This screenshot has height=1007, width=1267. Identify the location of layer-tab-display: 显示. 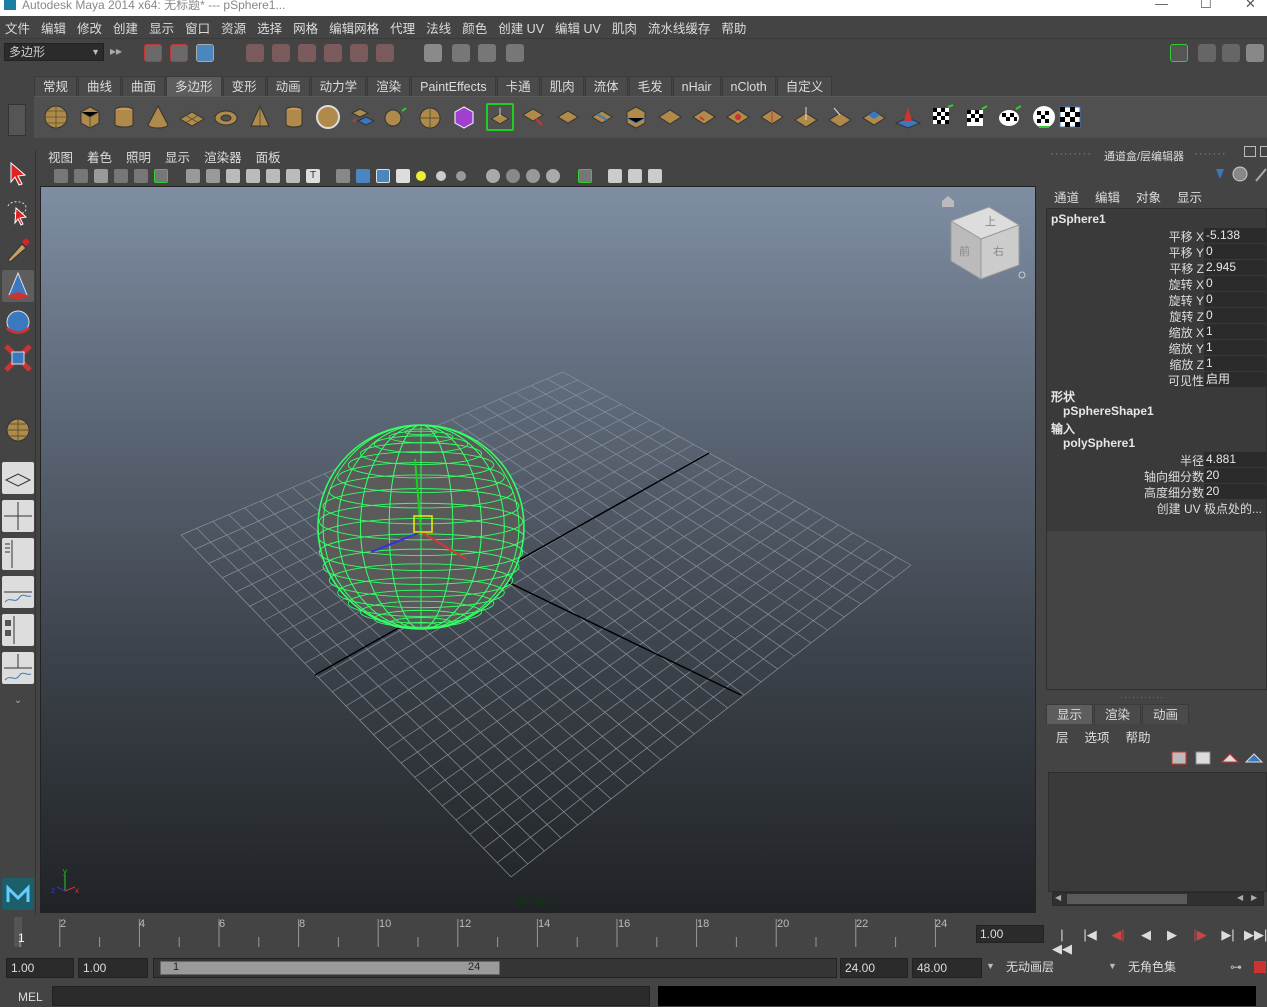
(1070, 714).